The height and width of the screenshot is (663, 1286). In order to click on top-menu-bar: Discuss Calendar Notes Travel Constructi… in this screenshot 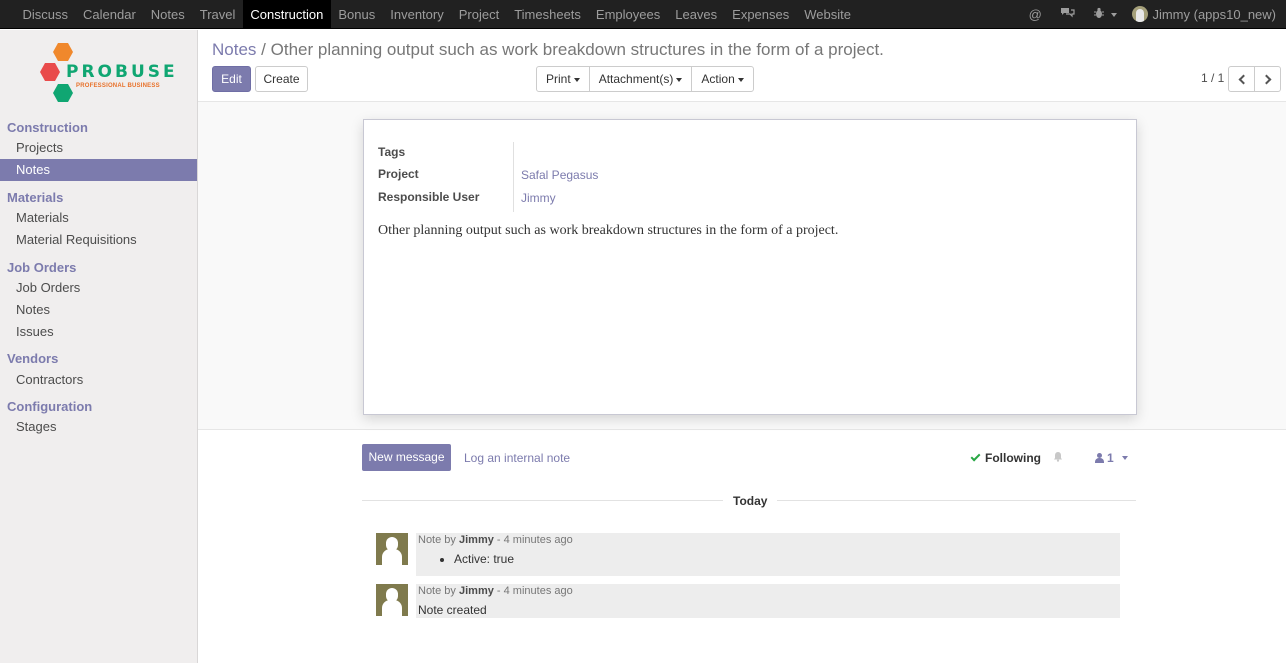, I will do `click(643, 14)`.